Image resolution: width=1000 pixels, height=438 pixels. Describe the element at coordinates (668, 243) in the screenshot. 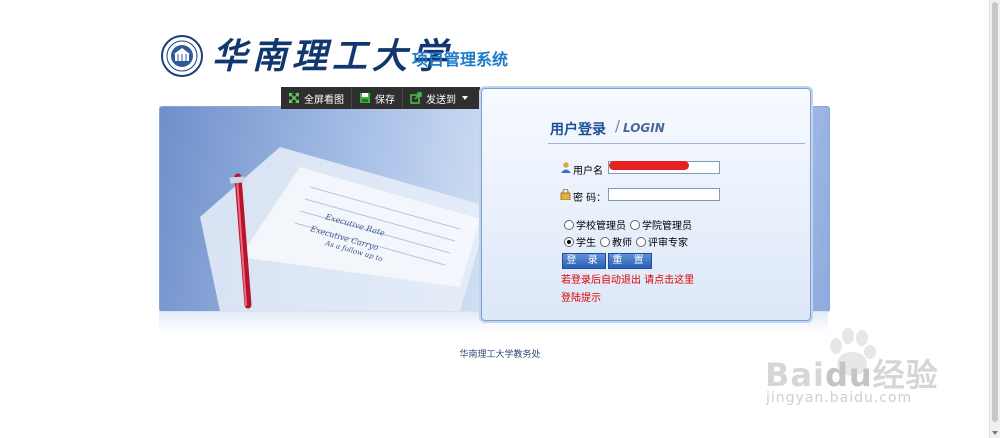

I see `role-label: 评审专家` at that location.